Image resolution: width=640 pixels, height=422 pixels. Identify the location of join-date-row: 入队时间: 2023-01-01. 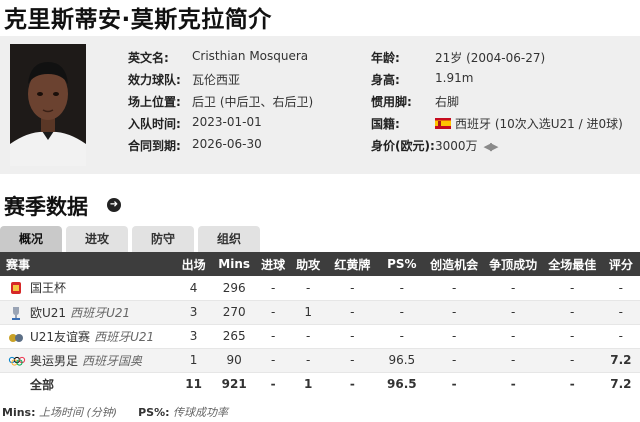
(195, 123).